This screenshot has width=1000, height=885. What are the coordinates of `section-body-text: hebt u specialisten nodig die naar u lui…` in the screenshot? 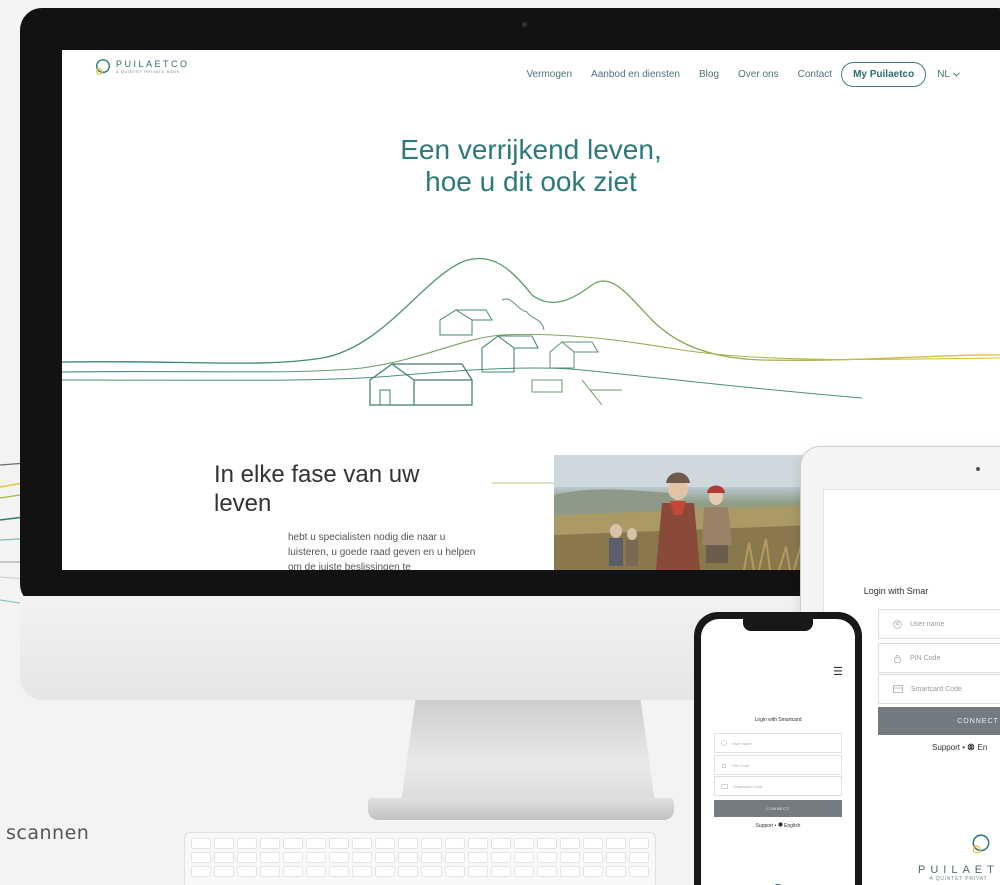 It's located at (382, 551).